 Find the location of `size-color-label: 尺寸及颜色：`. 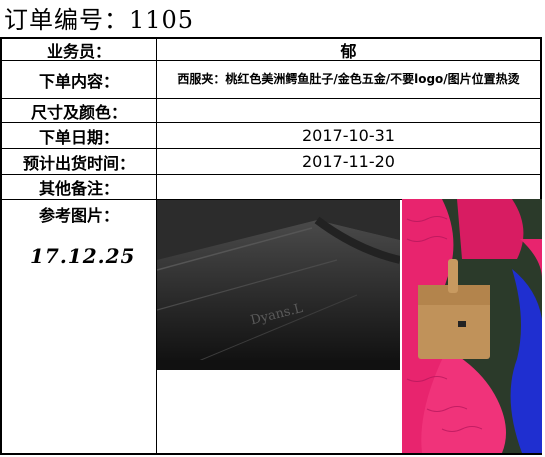

size-color-label: 尺寸及颜色： is located at coordinates (79, 110).